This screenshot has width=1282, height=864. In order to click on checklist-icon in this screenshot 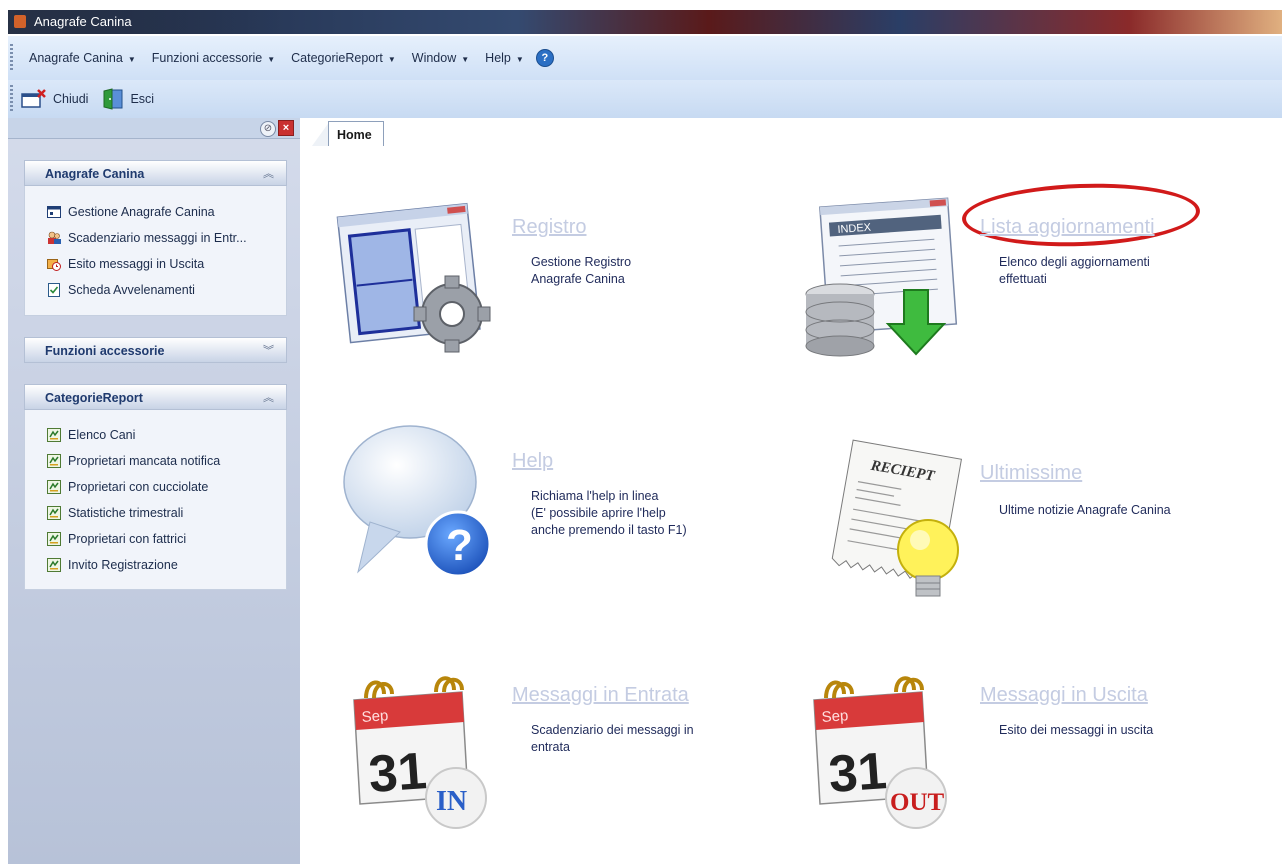, I will do `click(54, 290)`.